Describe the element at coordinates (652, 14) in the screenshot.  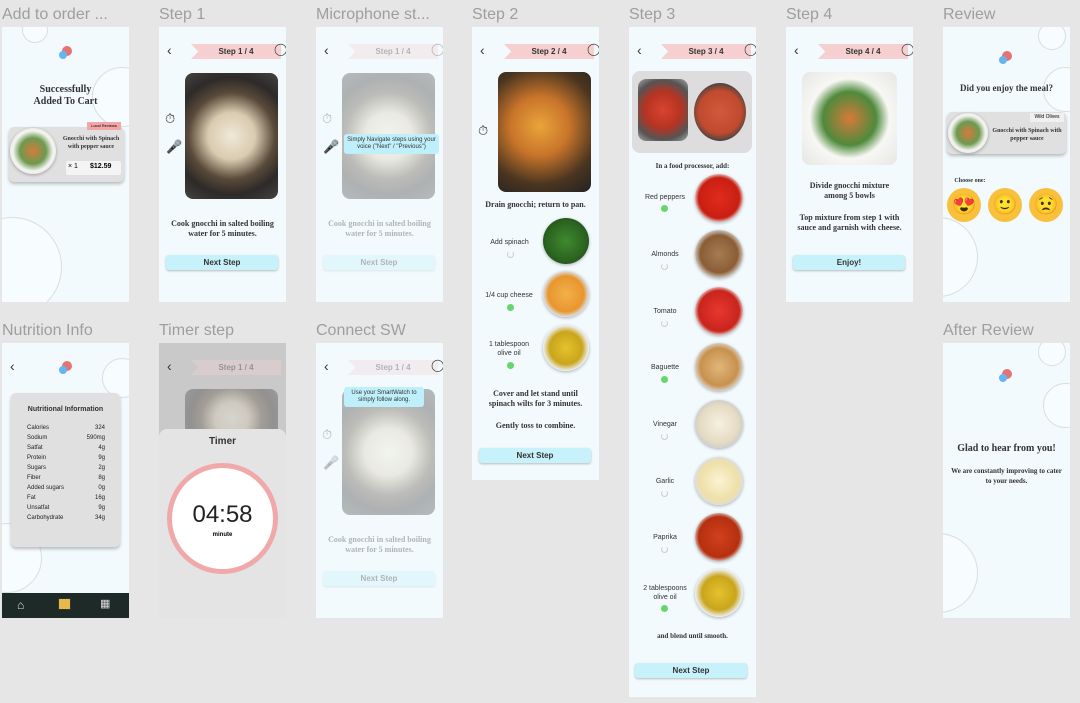
I see `frame-label-step3: Step 3` at that location.